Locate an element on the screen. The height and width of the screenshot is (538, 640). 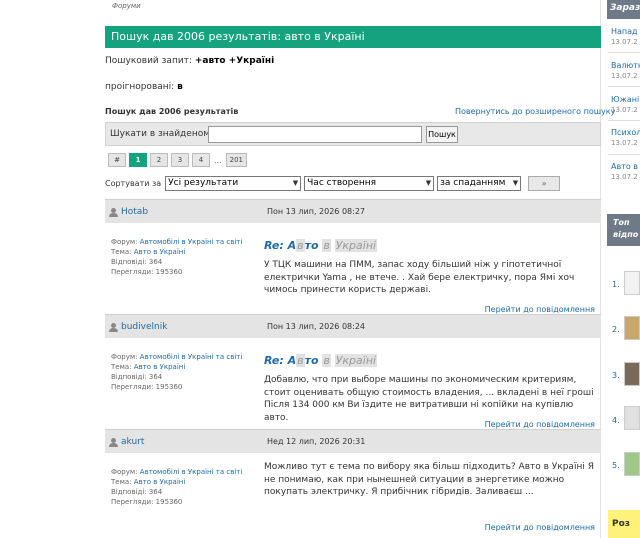
search-within-bar: Шукати в знайденому: Пошук is located at coordinates (353, 134).